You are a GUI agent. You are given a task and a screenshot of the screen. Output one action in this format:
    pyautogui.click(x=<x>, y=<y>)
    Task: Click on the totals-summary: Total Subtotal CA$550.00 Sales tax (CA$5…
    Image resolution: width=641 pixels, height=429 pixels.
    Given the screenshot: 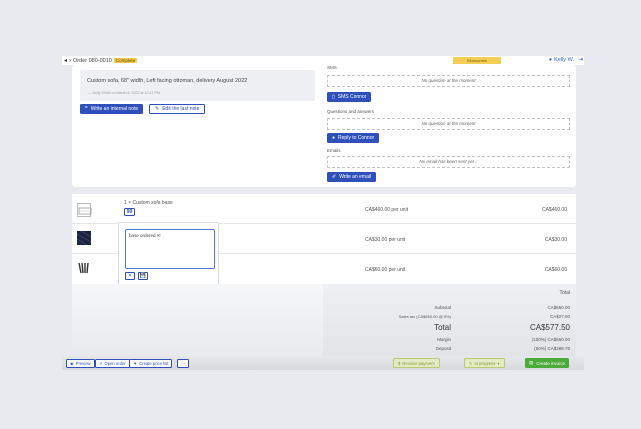 What is the action you would take?
    pyautogui.click(x=449, y=320)
    